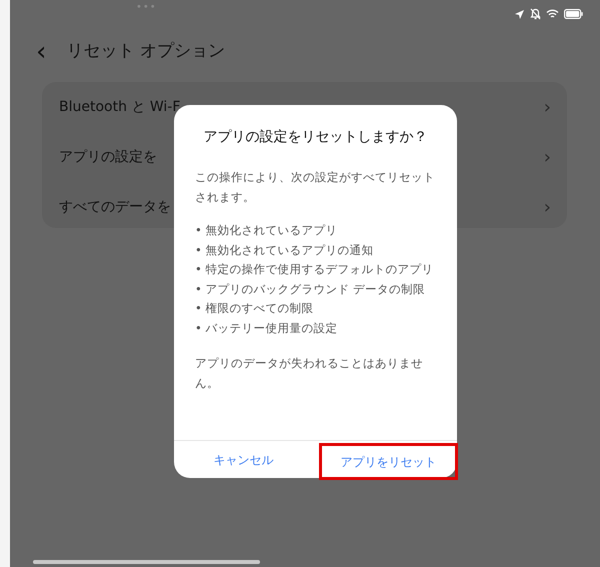  I want to click on list-item: • 無効化されているアプリの通知, so click(285, 250).